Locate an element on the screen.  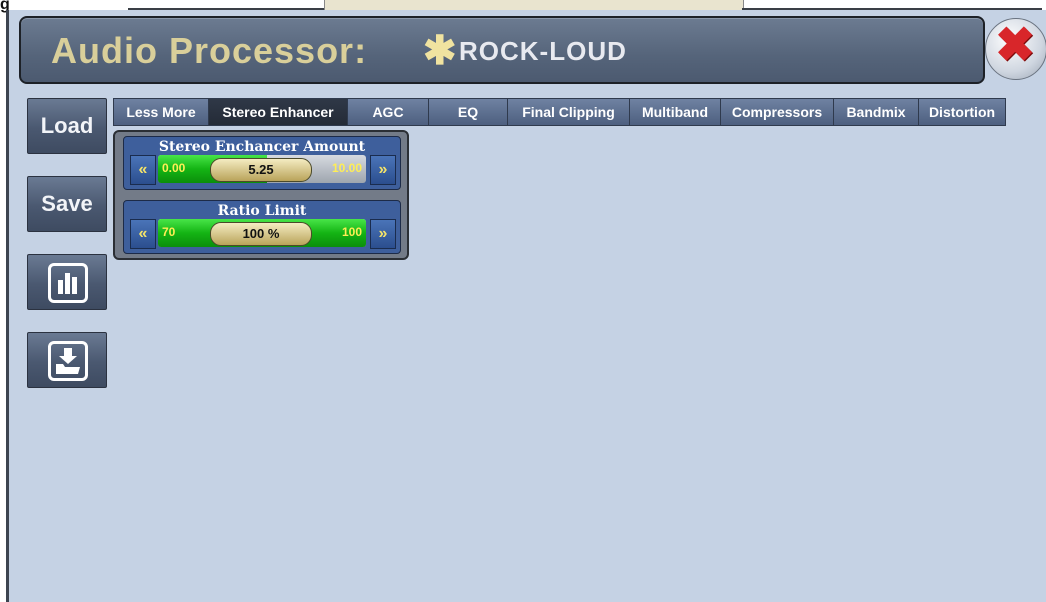
tab-less-more: Less More is located at coordinates (161, 112).